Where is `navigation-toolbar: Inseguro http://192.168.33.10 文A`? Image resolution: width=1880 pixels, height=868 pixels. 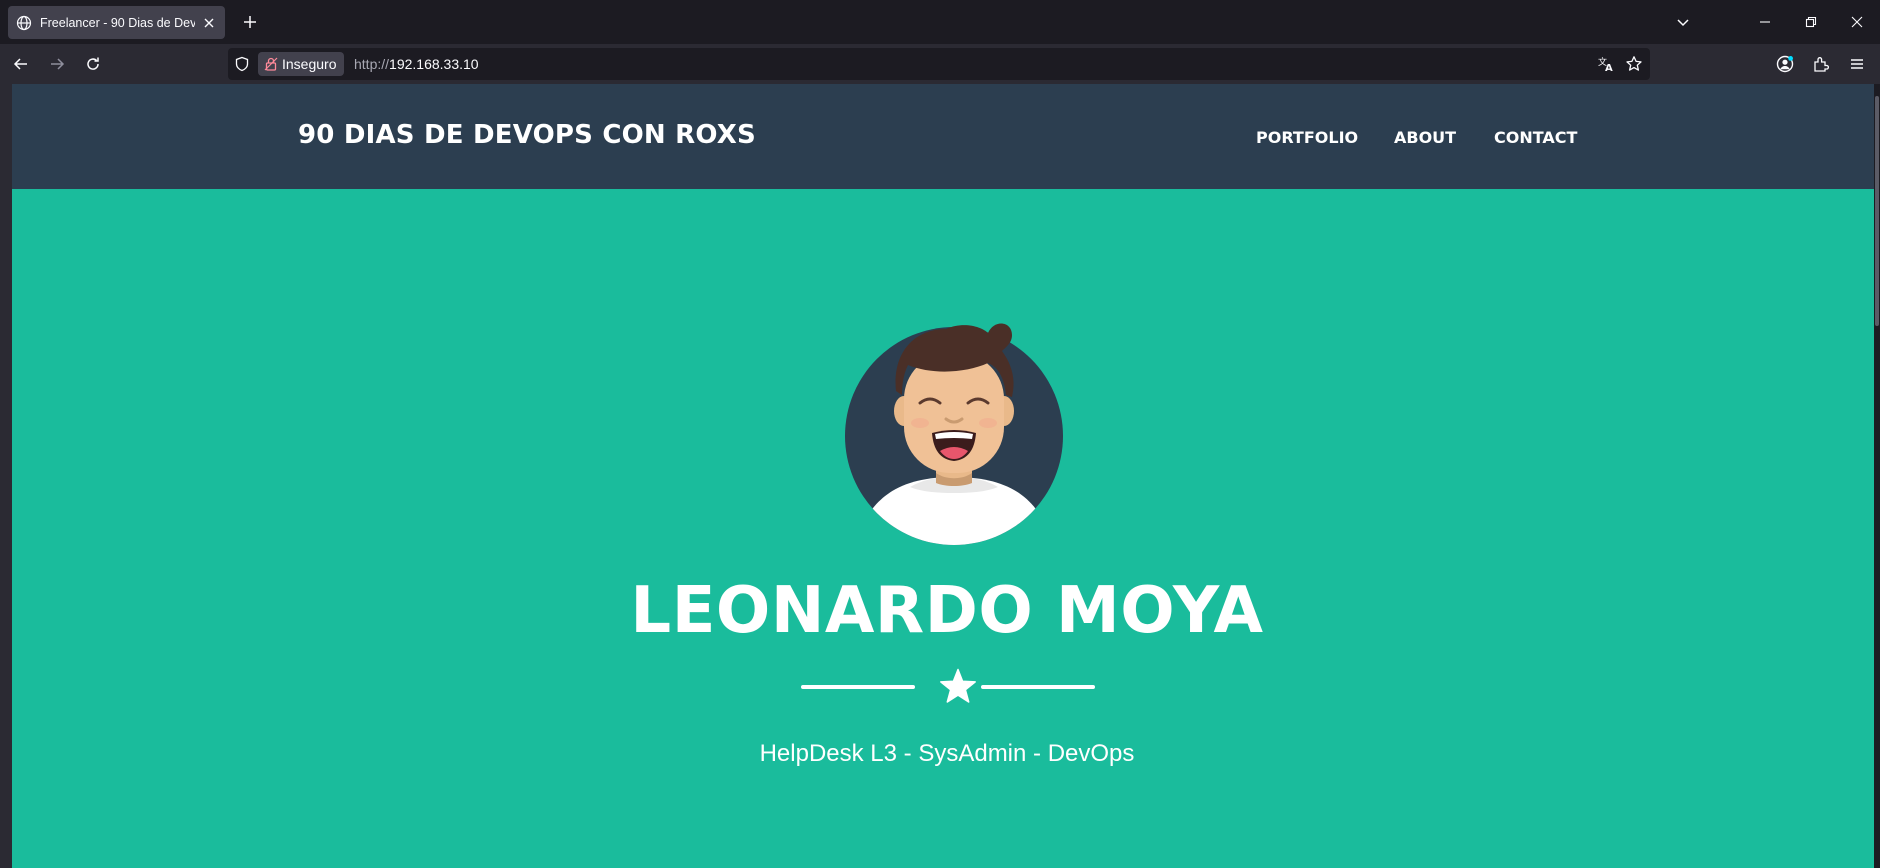 navigation-toolbar: Inseguro http://192.168.33.10 文A is located at coordinates (940, 64).